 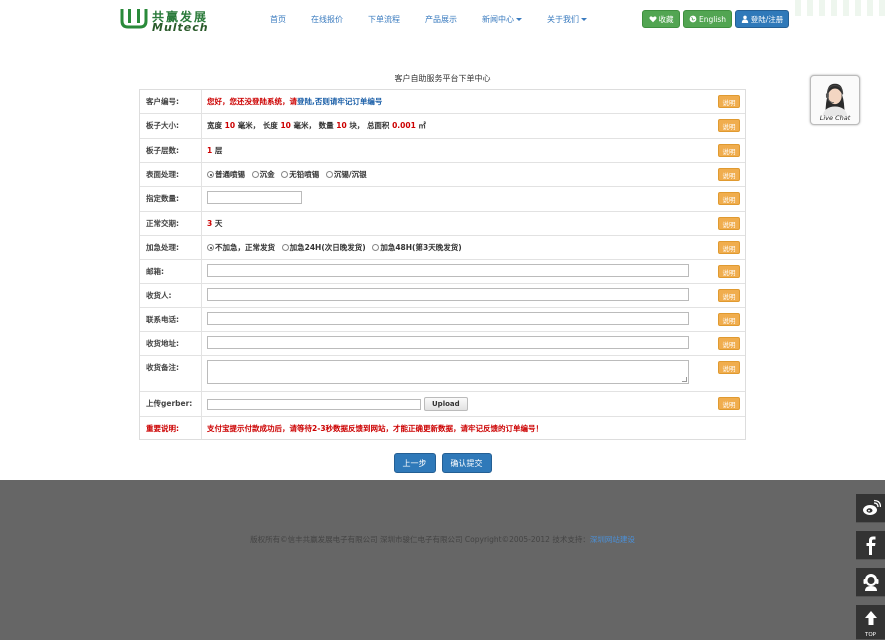 I want to click on customer-service-button, so click(x=870, y=582).